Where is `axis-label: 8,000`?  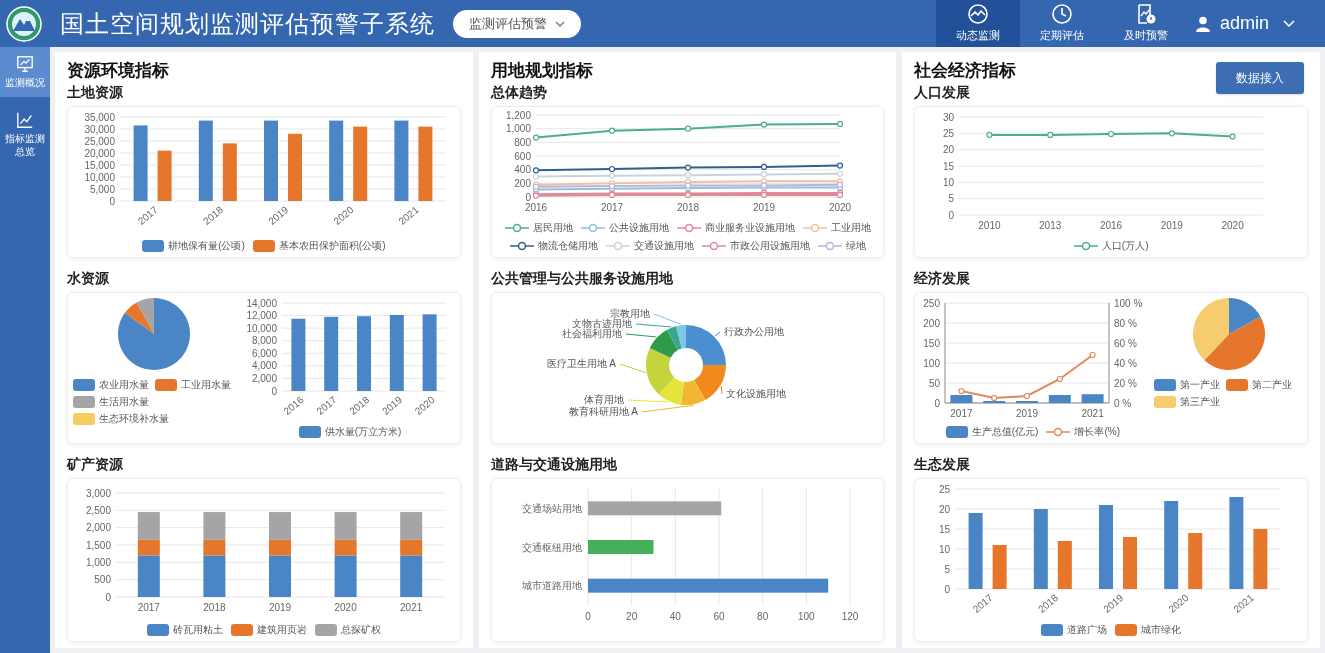 axis-label: 8,000 is located at coordinates (265, 341).